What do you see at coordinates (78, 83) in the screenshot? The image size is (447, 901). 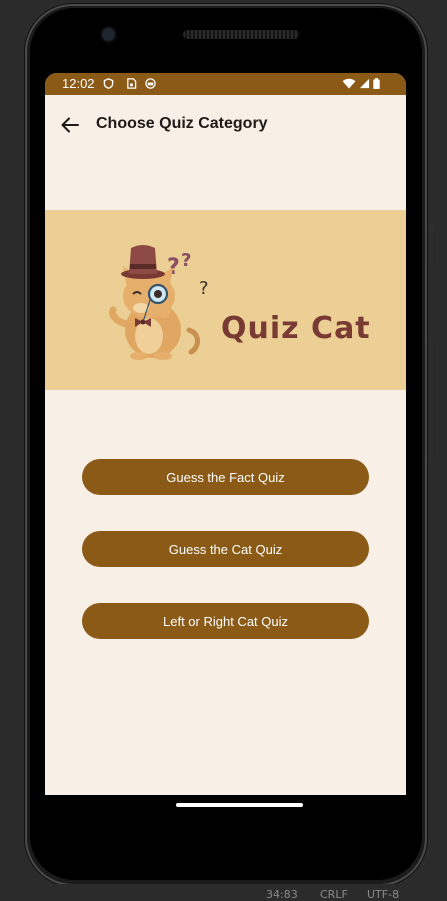 I see `status-time: 12:02` at bounding box center [78, 83].